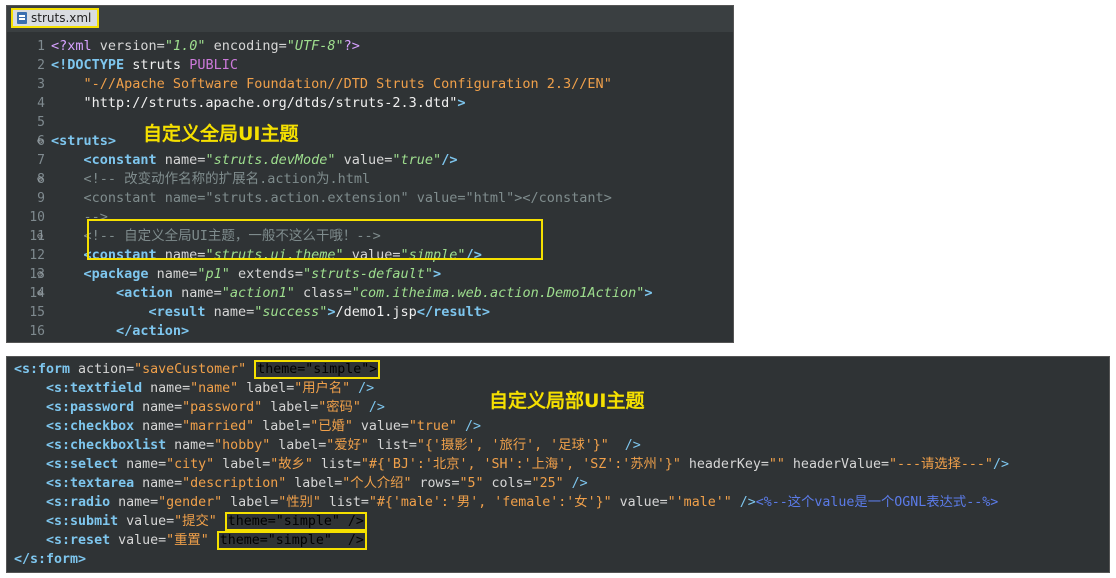 Image resolution: width=1116 pixels, height=578 pixels. What do you see at coordinates (339, 407) in the screenshot?
I see `code-token: "密码"` at bounding box center [339, 407].